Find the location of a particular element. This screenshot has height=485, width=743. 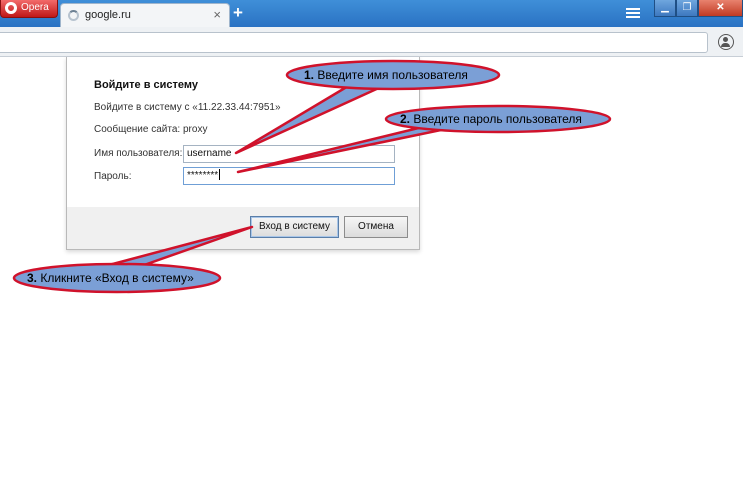

profile-icon is located at coordinates (726, 42).